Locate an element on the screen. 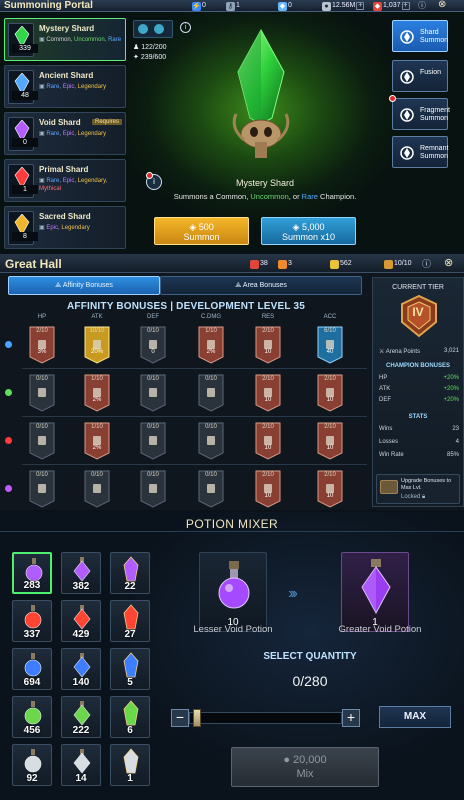 The width and height of the screenshot is (464, 800). add-silver-button: + is located at coordinates (360, 6).